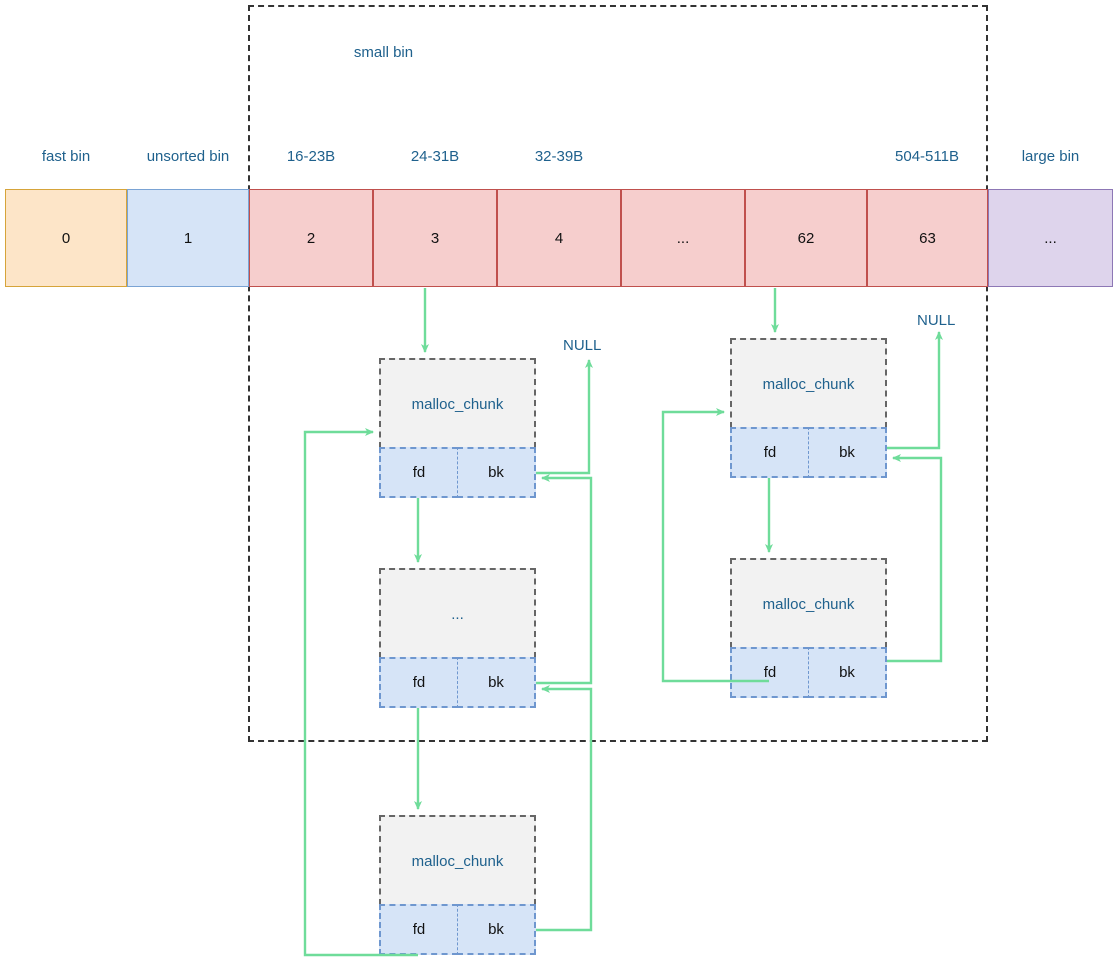 This screenshot has width=1118, height=972. I want to click on bin-label-unsorted-bin: unsorted bin, so click(188, 156).